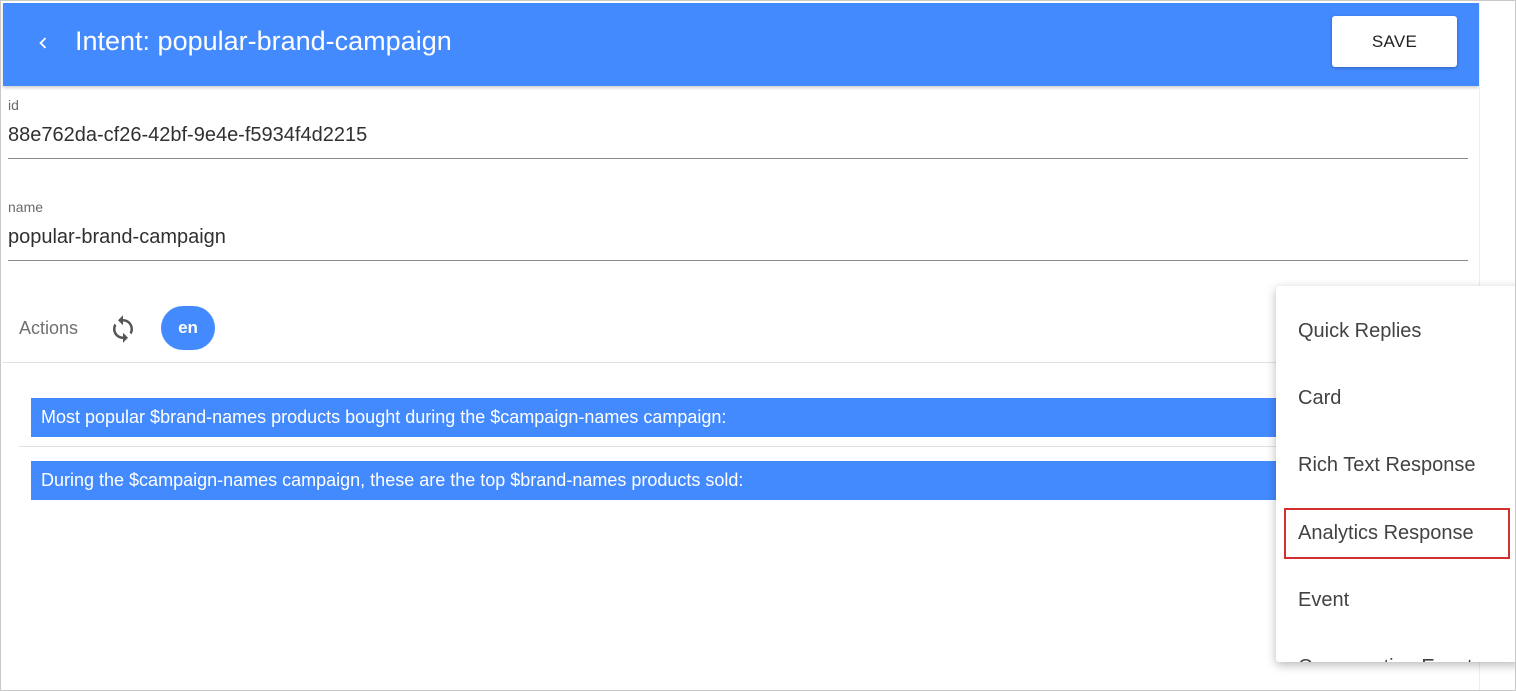 Image resolution: width=1516 pixels, height=691 pixels. What do you see at coordinates (1395, 331) in the screenshot?
I see `menu-item-quick-replies: Quick Replies` at bounding box center [1395, 331].